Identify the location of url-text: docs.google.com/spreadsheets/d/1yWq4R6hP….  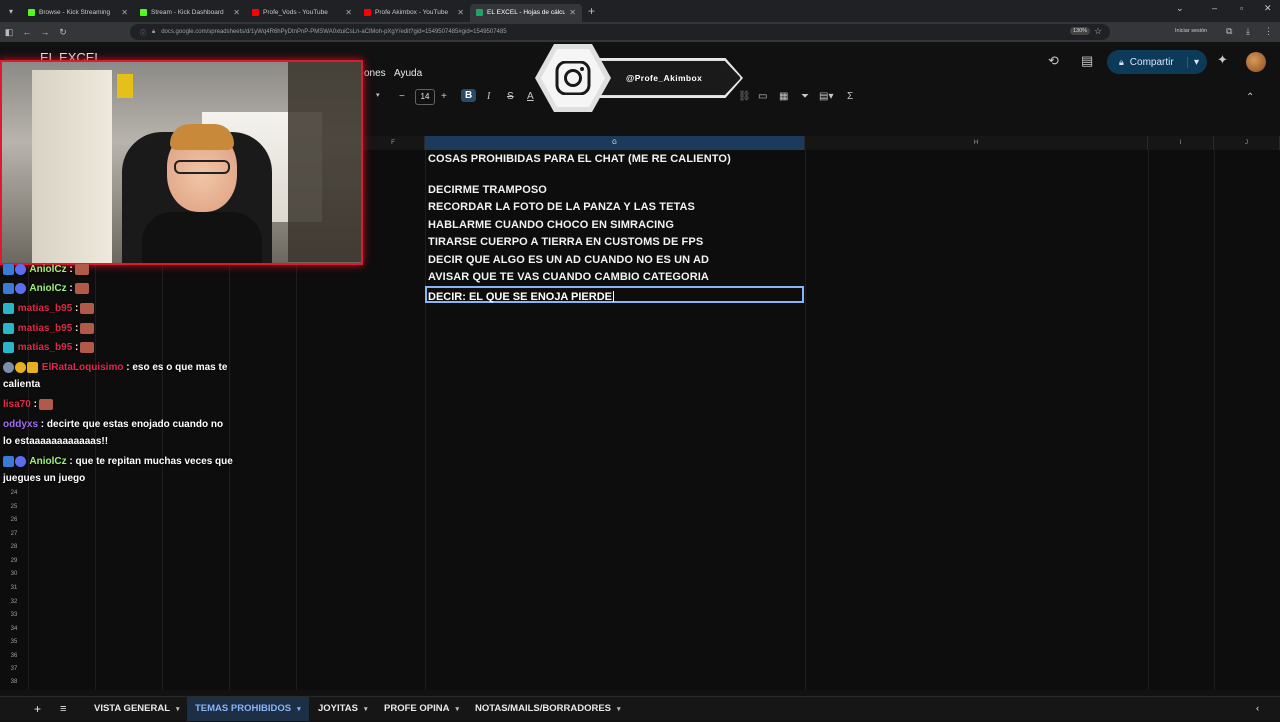
(334, 32).